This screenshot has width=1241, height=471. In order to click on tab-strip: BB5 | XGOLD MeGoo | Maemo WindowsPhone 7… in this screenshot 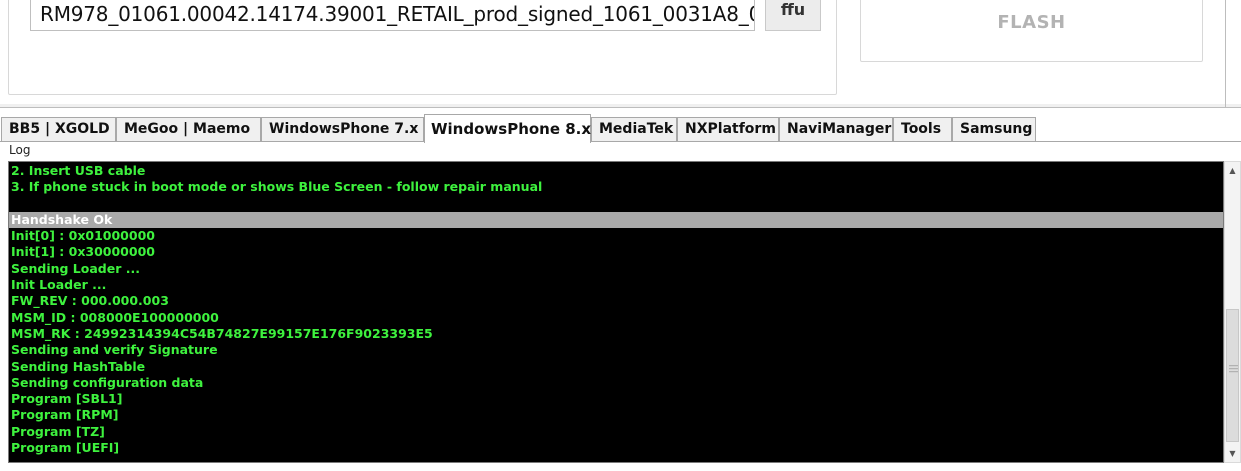, I will do `click(620, 128)`.